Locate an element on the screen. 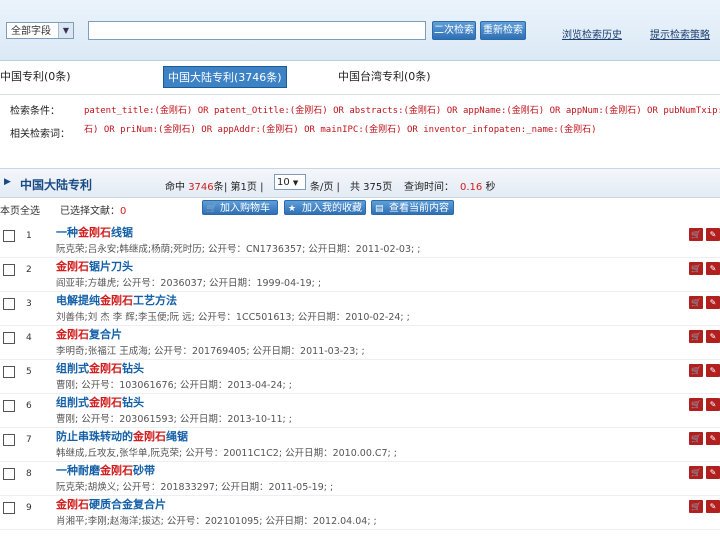 Image resolution: width=720 pixels, height=540 pixels. total-pages: 共 375页 is located at coordinates (371, 187).